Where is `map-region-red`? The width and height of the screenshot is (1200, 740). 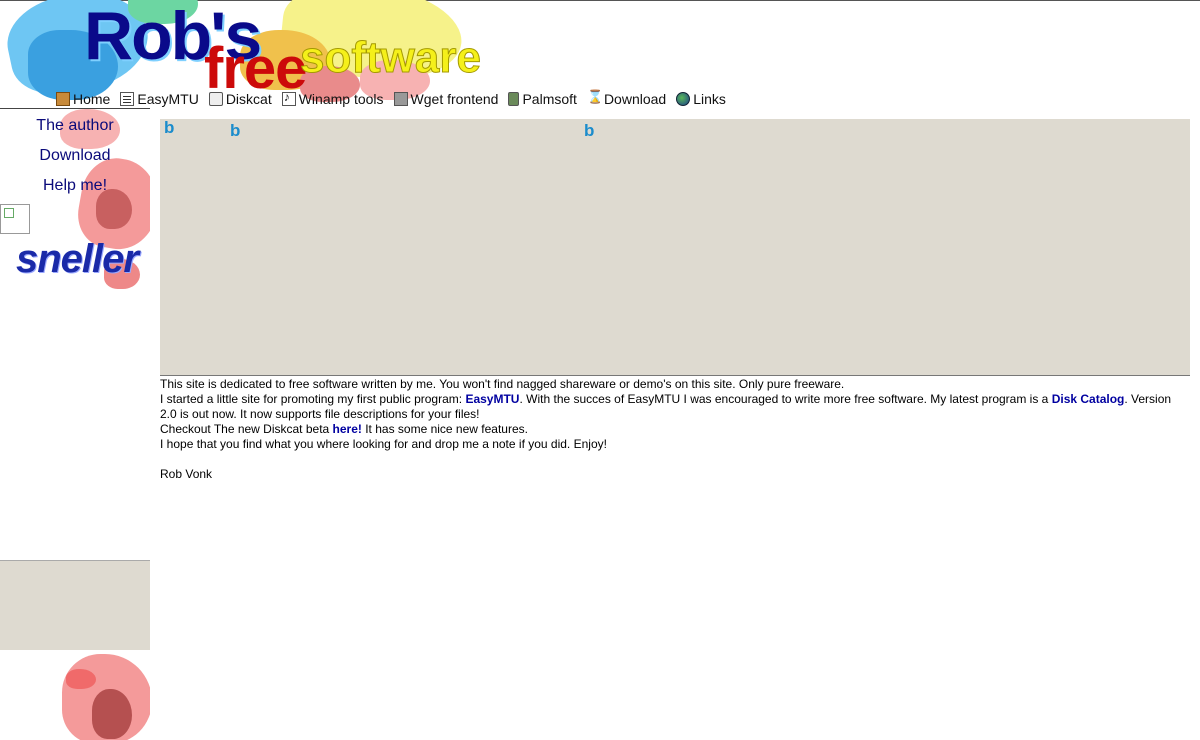
map-region-red is located at coordinates (81, 679).